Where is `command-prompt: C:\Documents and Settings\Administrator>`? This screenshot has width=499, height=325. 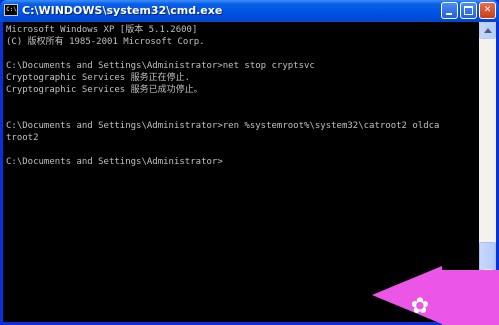
command-prompt: C:\Documents and Settings\Administrator> is located at coordinates (242, 162).